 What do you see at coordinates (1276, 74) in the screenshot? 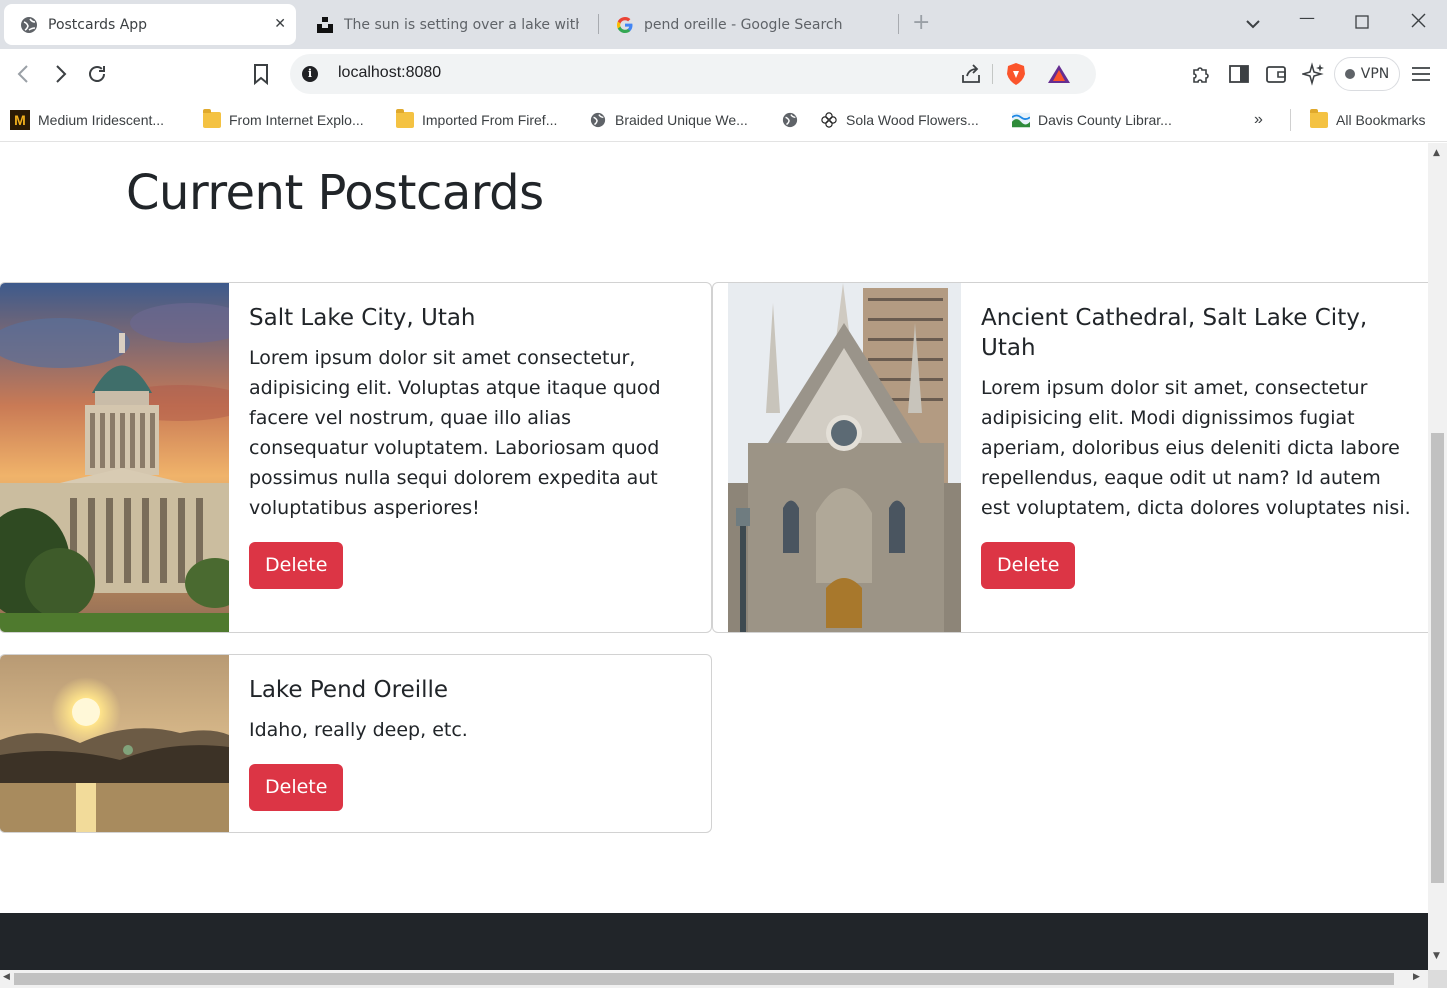
I see `wallet-icon` at bounding box center [1276, 74].